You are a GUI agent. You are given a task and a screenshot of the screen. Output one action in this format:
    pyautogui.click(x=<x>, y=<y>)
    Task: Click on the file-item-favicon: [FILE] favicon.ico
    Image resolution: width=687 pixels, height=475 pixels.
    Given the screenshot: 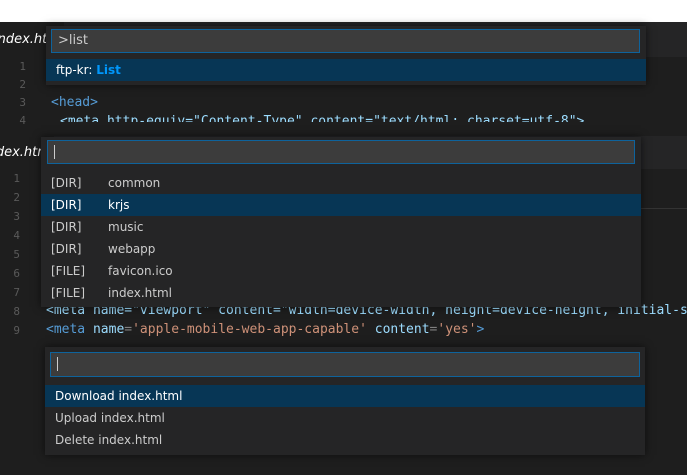 What is the action you would take?
    pyautogui.click(x=341, y=271)
    